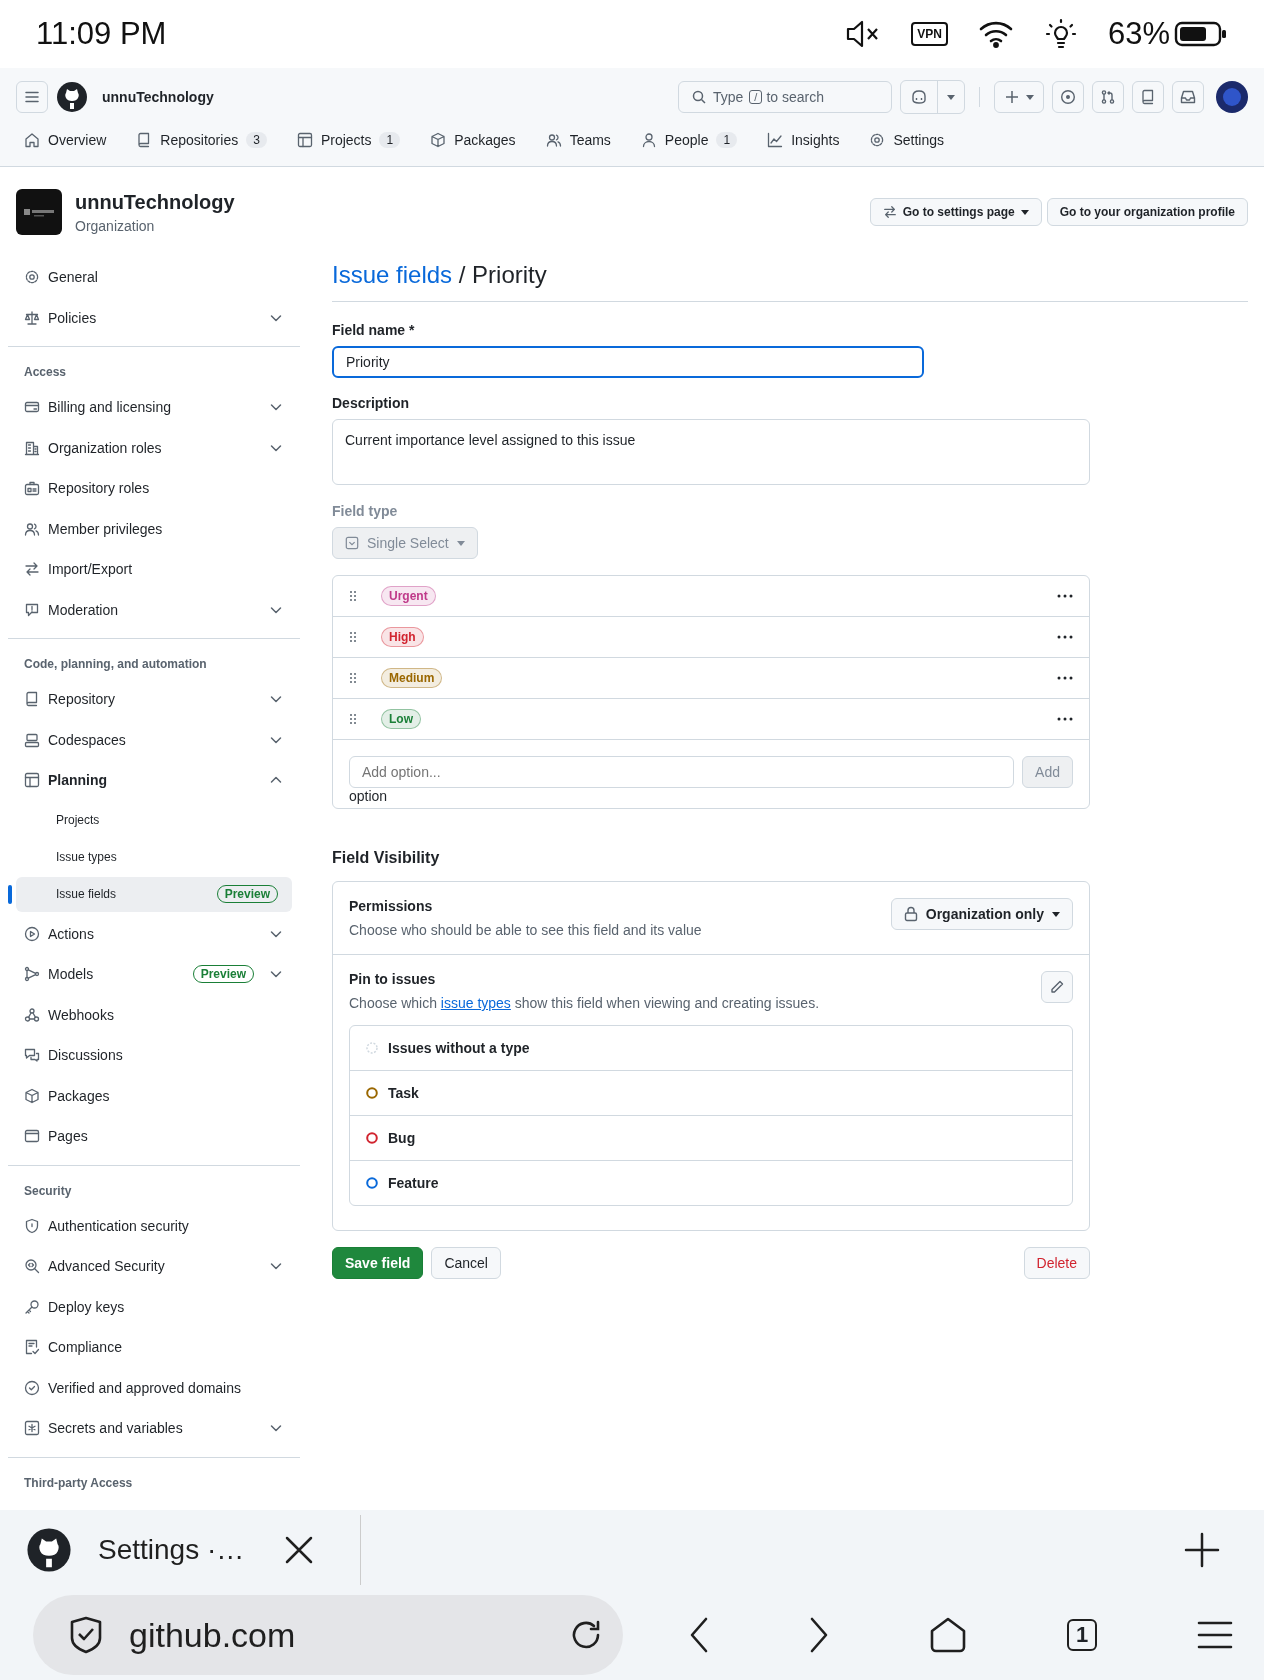  What do you see at coordinates (628, 362) in the screenshot?
I see `name-input: Priority` at bounding box center [628, 362].